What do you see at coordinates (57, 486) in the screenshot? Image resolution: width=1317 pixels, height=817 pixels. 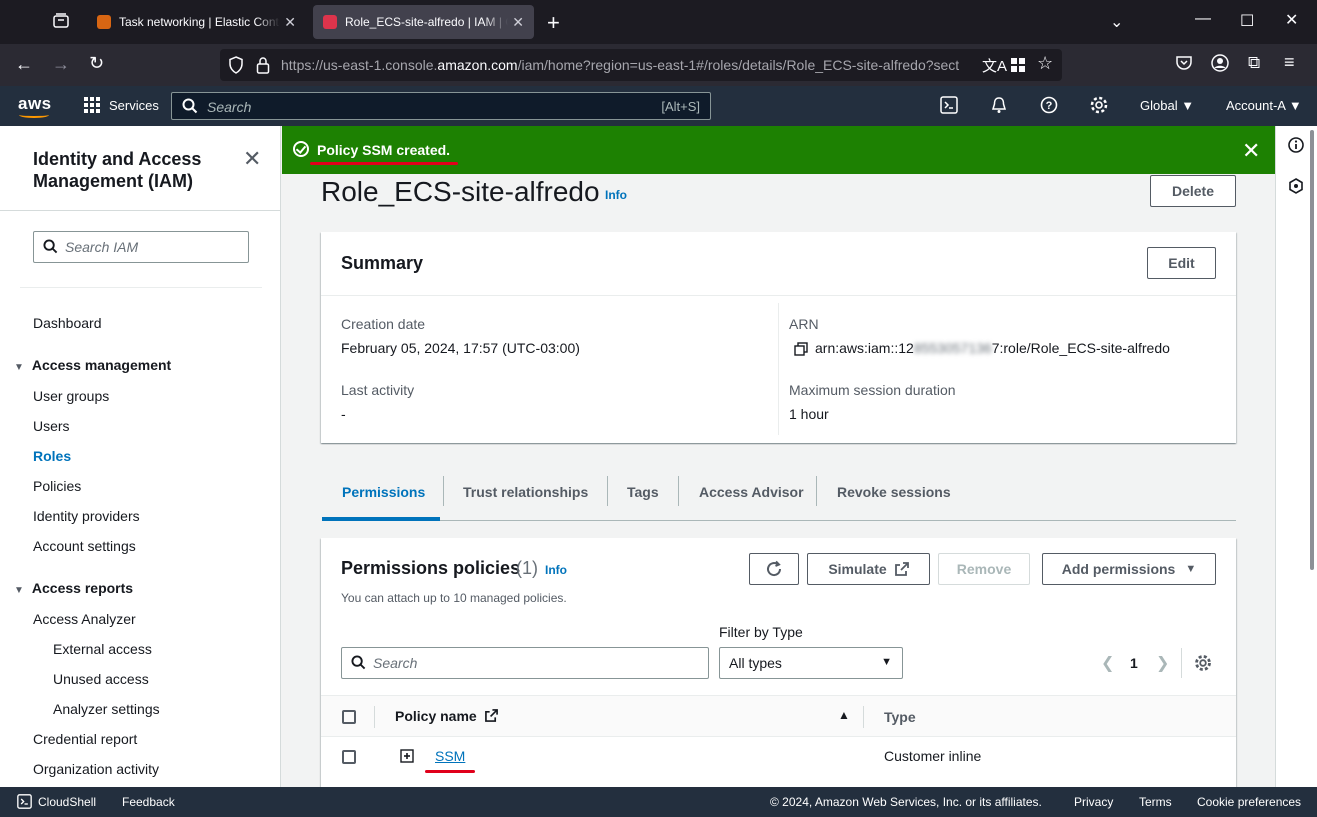 I see `sidebar-item-policies: Policies` at bounding box center [57, 486].